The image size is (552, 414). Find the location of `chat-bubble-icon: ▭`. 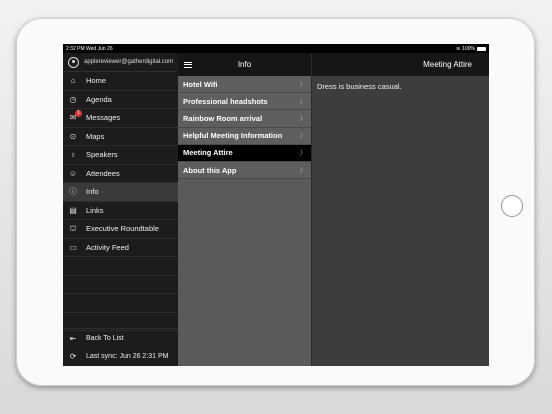

chat-bubble-icon: ▭ is located at coordinates (73, 247).